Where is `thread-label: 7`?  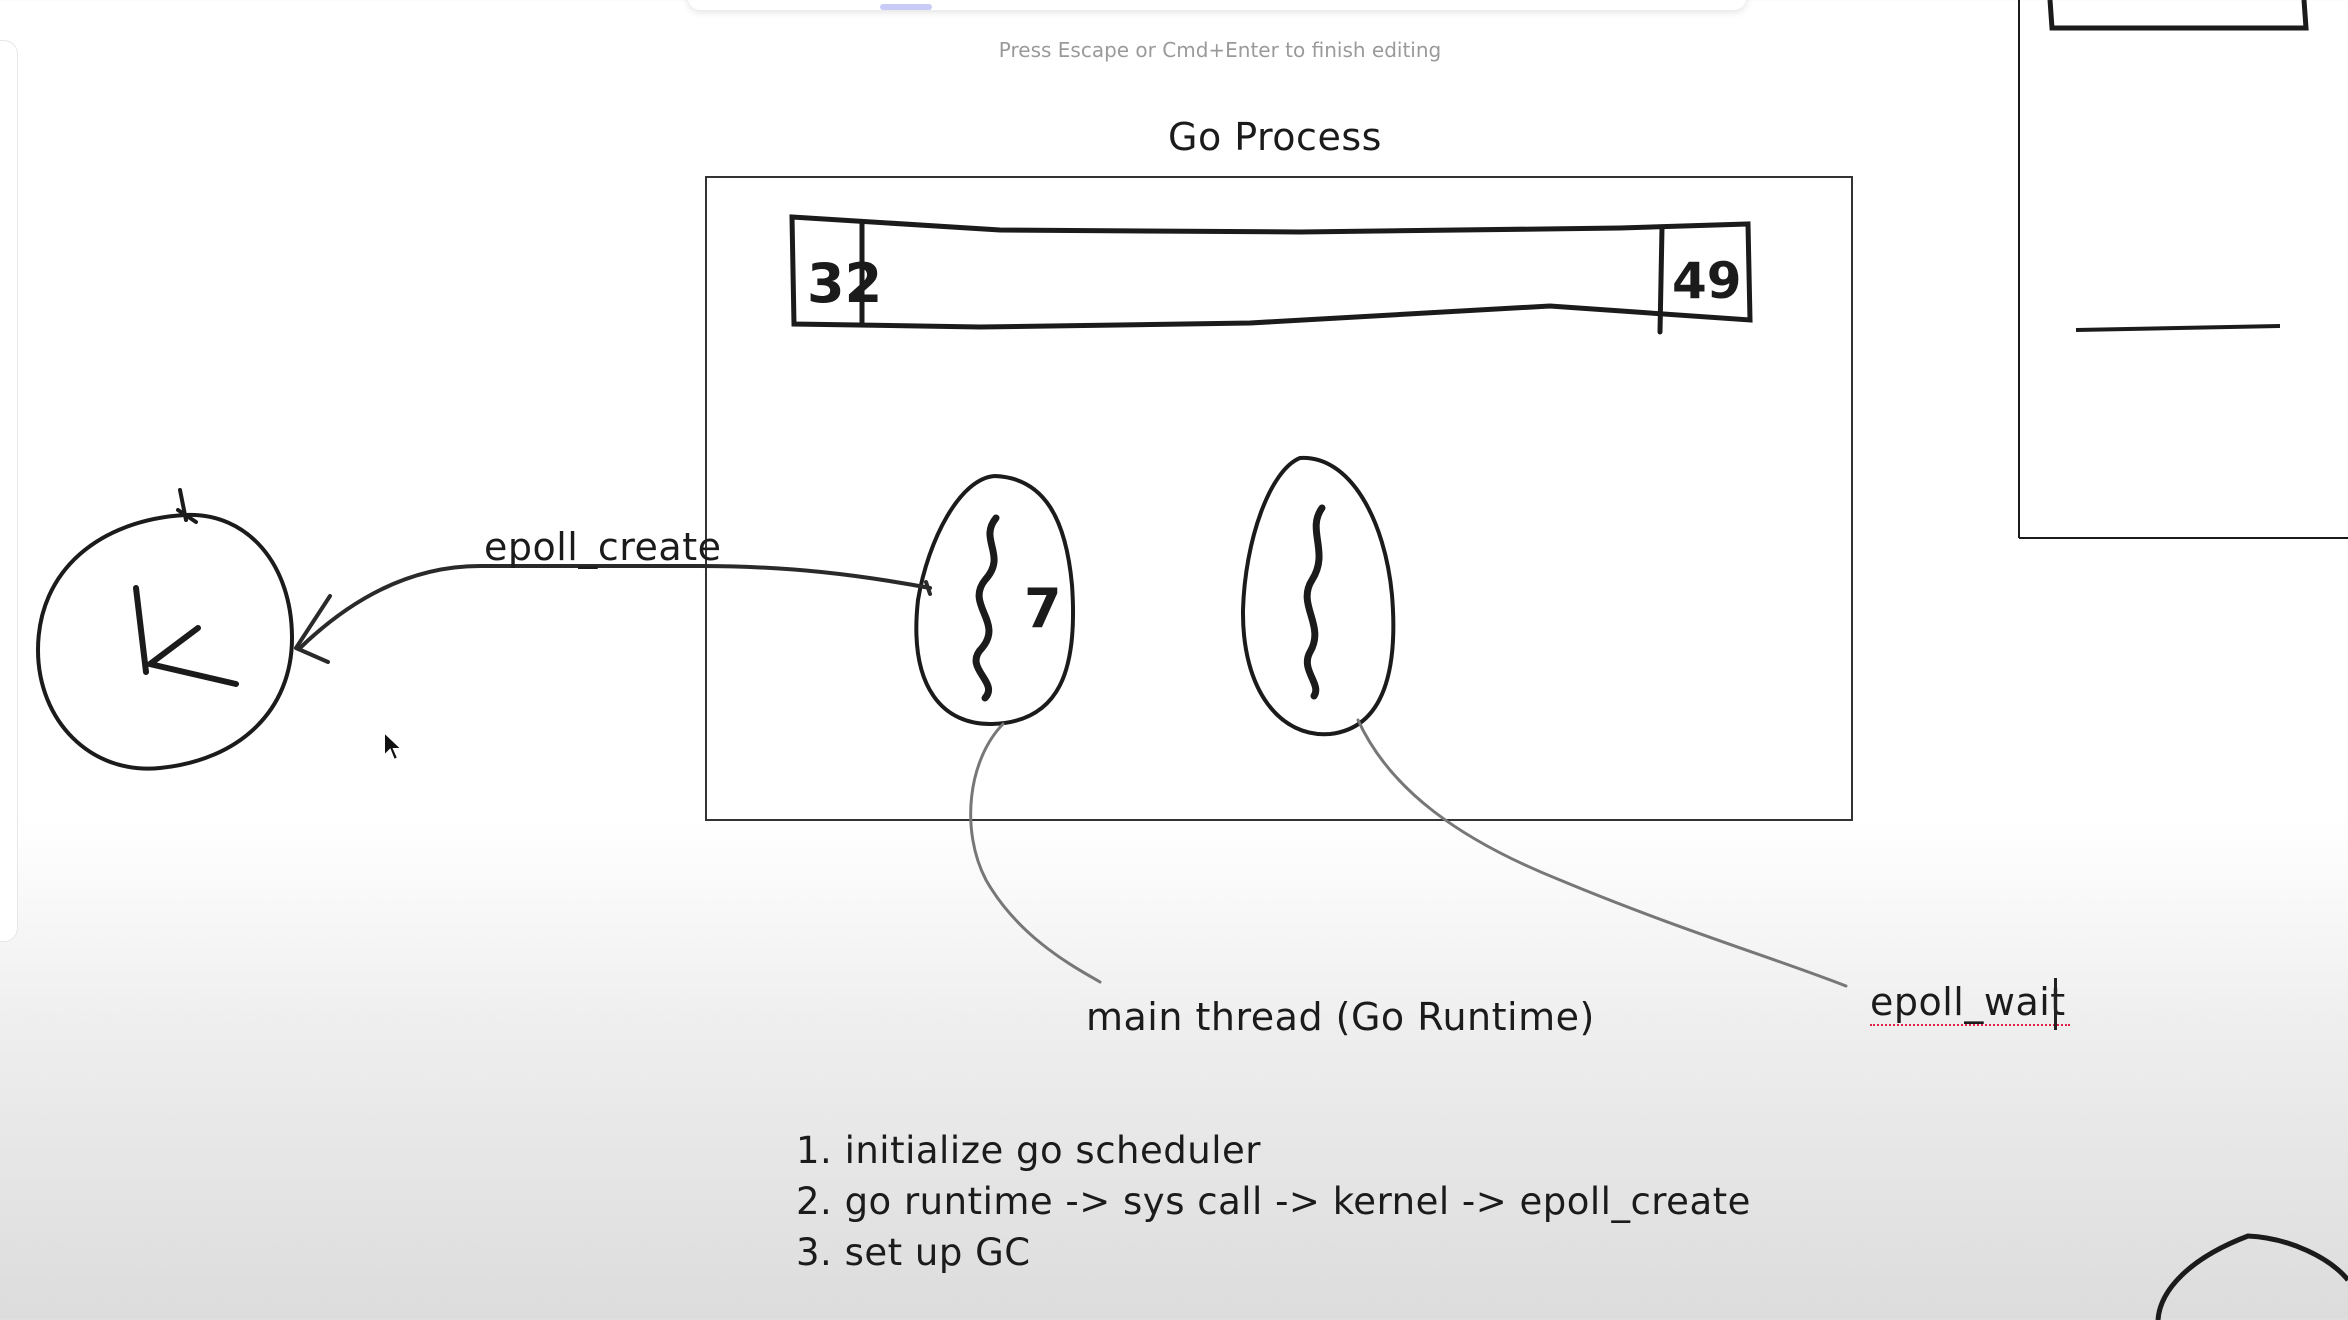
thread-label: 7 is located at coordinates (1043, 608).